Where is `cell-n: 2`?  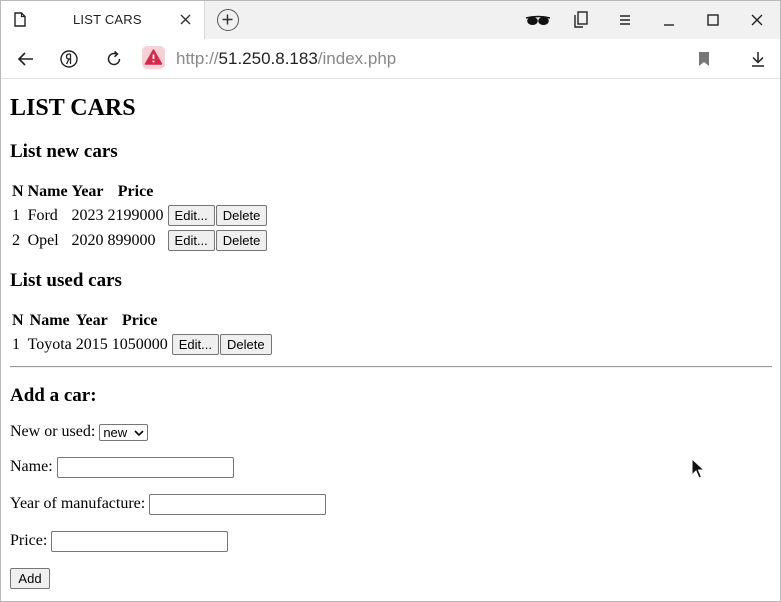 cell-n: 2 is located at coordinates (16, 240).